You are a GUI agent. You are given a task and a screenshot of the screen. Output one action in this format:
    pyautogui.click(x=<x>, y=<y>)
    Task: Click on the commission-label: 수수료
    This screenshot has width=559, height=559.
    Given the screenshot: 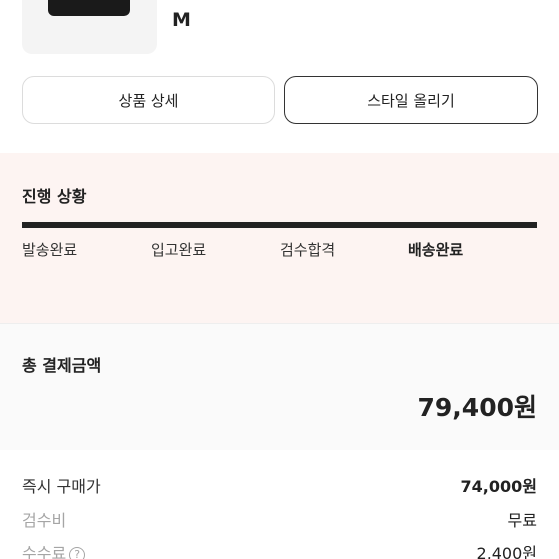 What is the action you would take?
    pyautogui.click(x=44, y=551)
    